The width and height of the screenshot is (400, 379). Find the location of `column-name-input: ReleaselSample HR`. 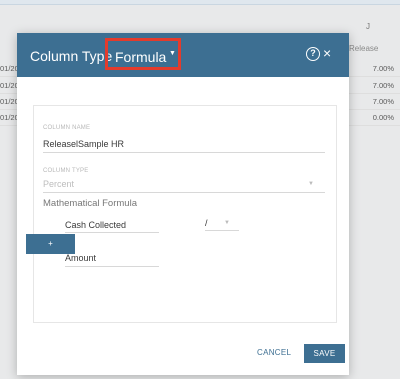

column-name-input: ReleaselSample HR is located at coordinates (83, 144).